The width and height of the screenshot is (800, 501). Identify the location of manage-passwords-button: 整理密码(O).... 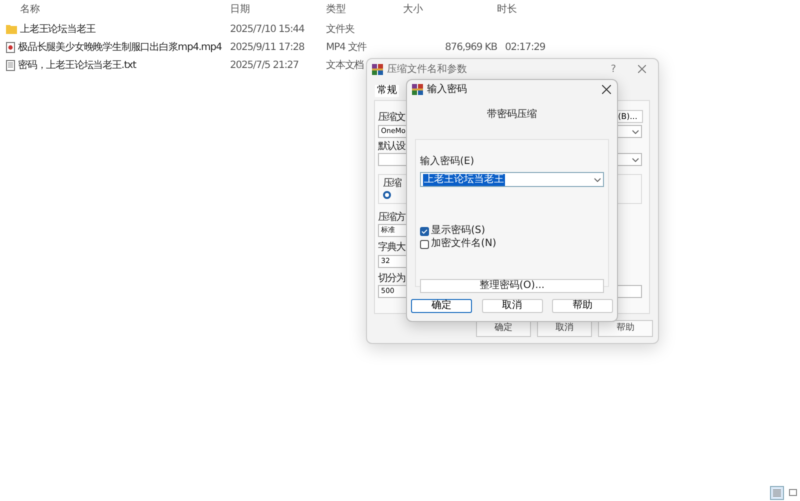
(512, 286).